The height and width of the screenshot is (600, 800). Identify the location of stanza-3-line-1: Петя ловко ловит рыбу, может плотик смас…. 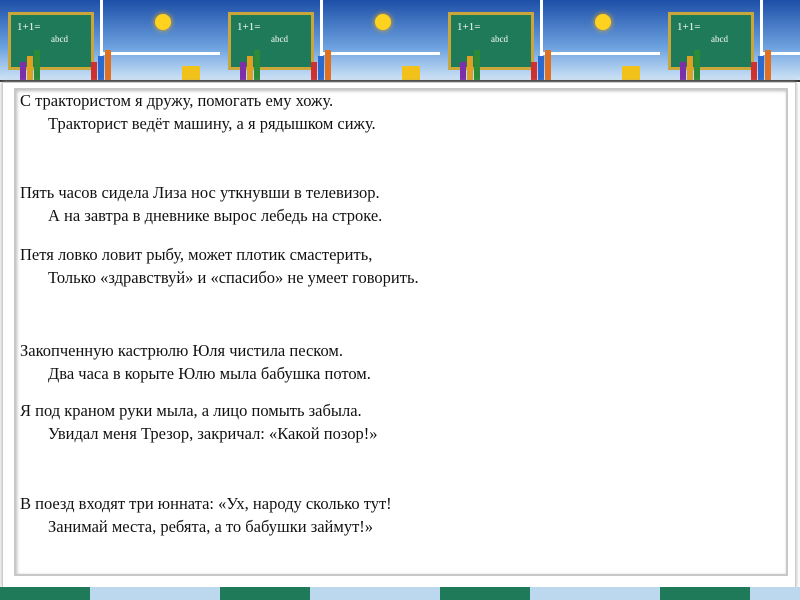
(196, 254).